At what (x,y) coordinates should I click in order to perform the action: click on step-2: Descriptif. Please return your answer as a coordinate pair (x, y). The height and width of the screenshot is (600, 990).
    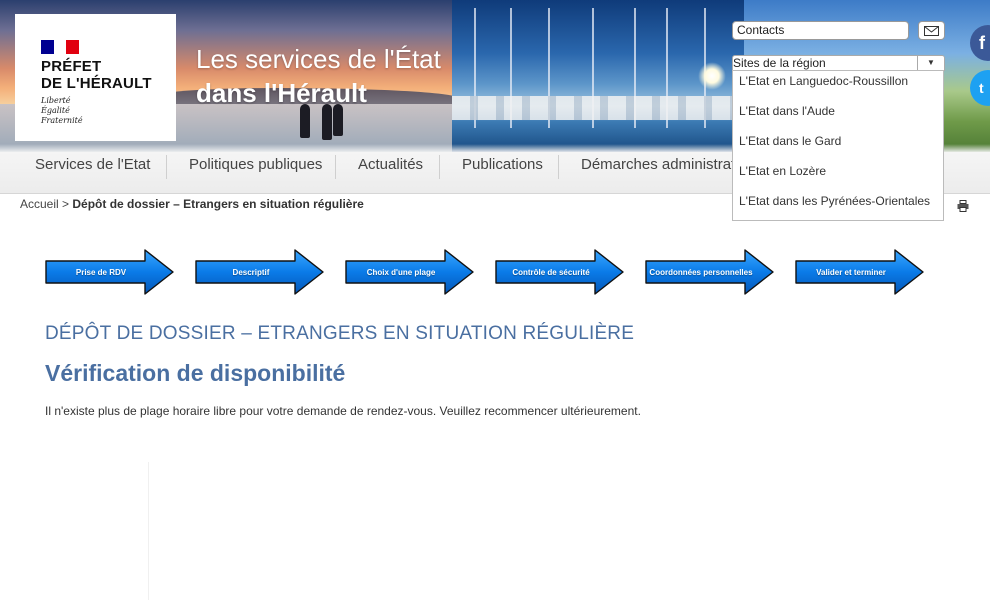
    Looking at the image, I should click on (260, 272).